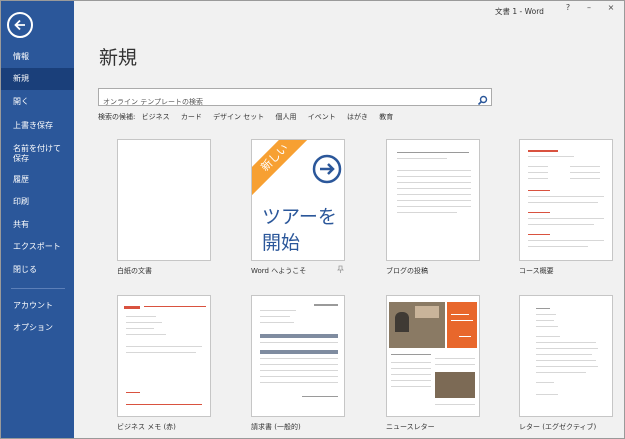 Image resolution: width=625 pixels, height=439 pixels. I want to click on sidebar-item-export: エクスポート, so click(37, 247).